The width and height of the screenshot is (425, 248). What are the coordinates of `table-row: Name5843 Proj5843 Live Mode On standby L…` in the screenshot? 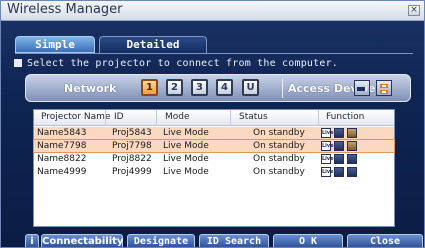 It's located at (214, 133).